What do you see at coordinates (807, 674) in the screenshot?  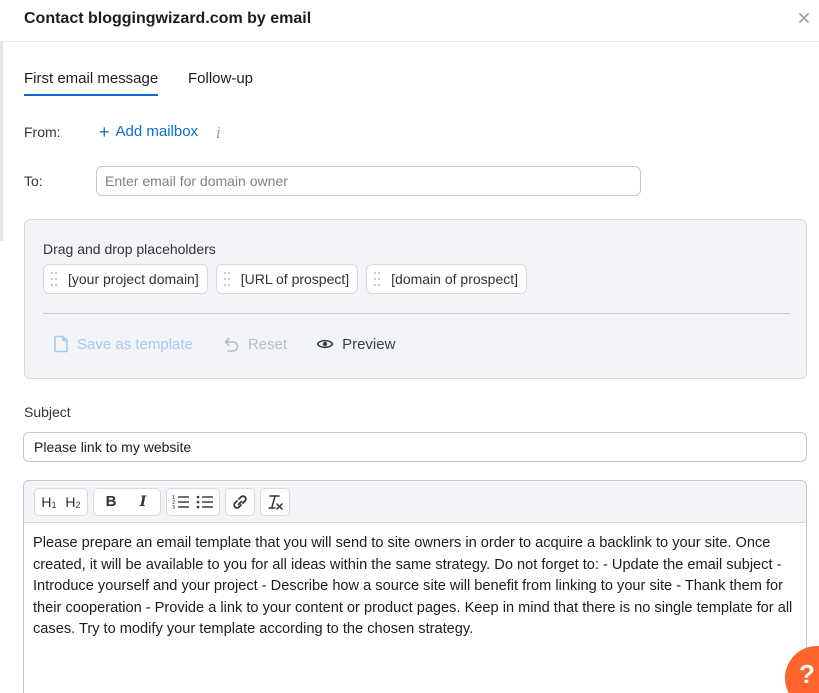 I see `help-label: ?` at bounding box center [807, 674].